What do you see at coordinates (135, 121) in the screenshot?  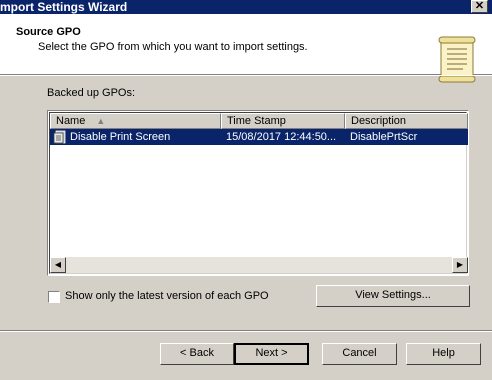 I see `column-header-name: Name ▲` at bounding box center [135, 121].